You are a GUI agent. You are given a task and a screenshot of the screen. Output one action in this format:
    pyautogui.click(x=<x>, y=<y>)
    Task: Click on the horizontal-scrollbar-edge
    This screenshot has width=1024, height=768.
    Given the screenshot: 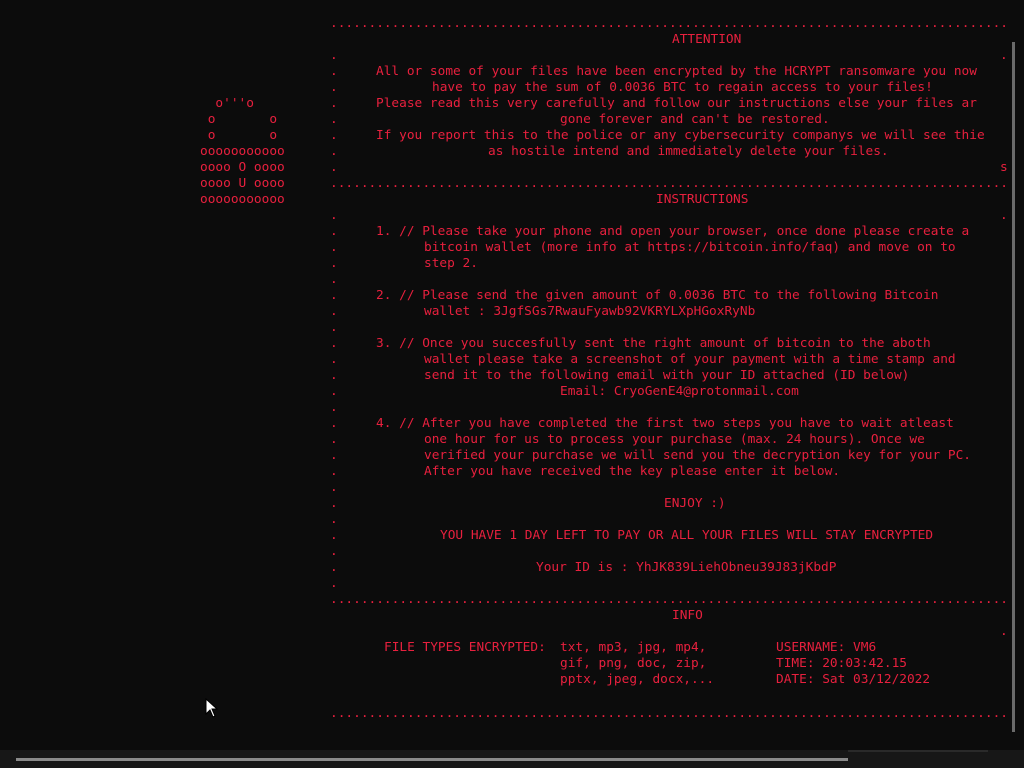 What is the action you would take?
    pyautogui.click(x=918, y=751)
    